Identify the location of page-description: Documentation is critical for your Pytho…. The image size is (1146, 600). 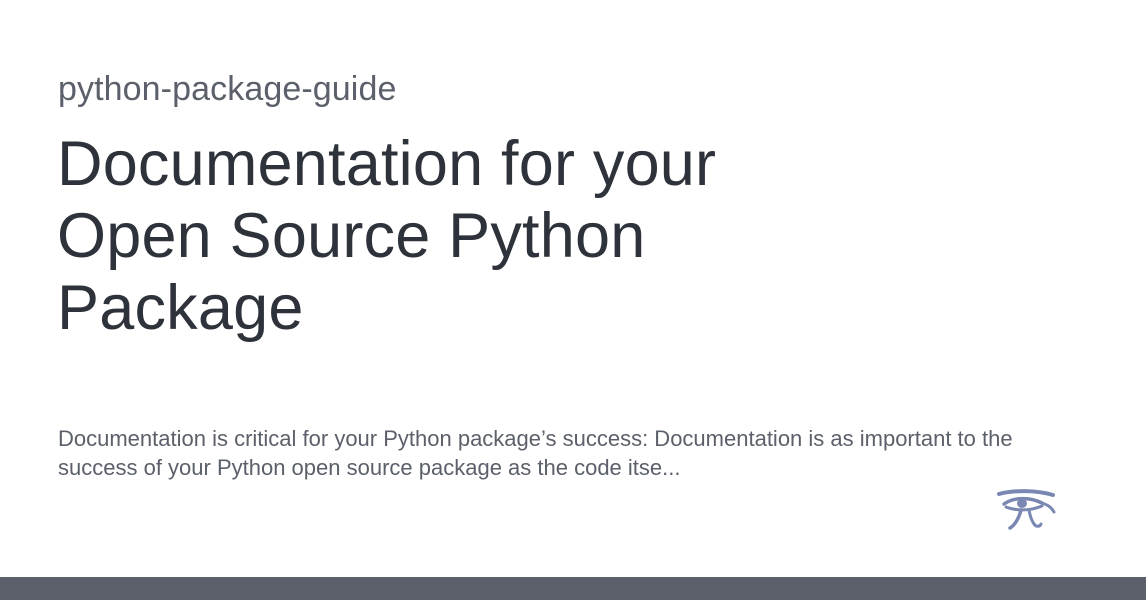
(535, 453).